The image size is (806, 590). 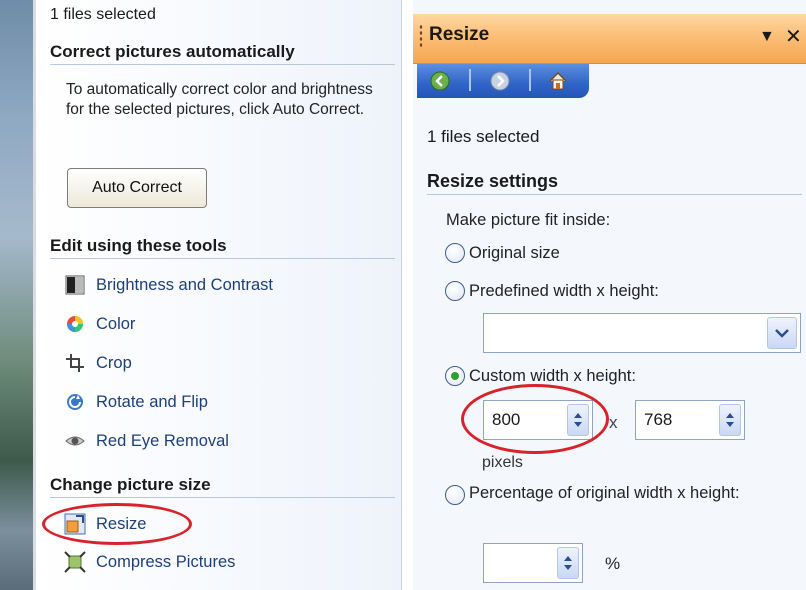 I want to click on section-heading-edit-tools: Edit using these tools, so click(x=222, y=247).